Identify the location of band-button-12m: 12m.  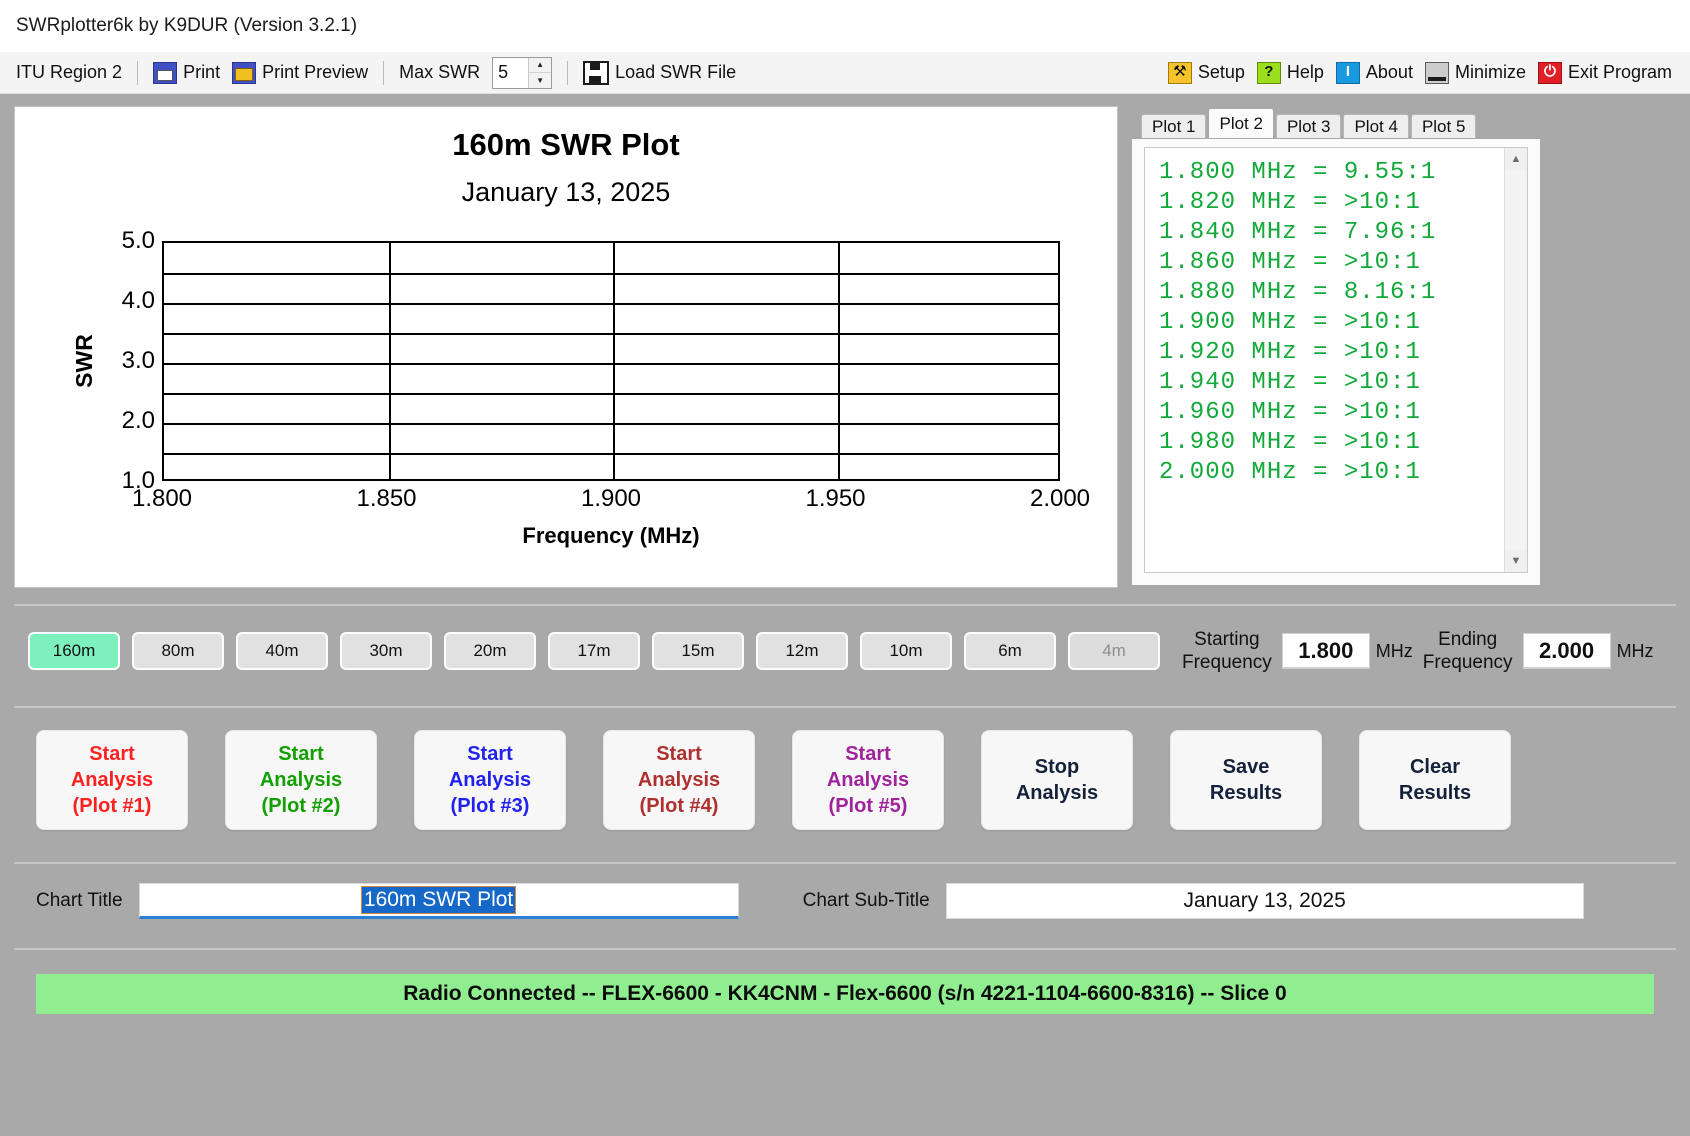
(802, 651).